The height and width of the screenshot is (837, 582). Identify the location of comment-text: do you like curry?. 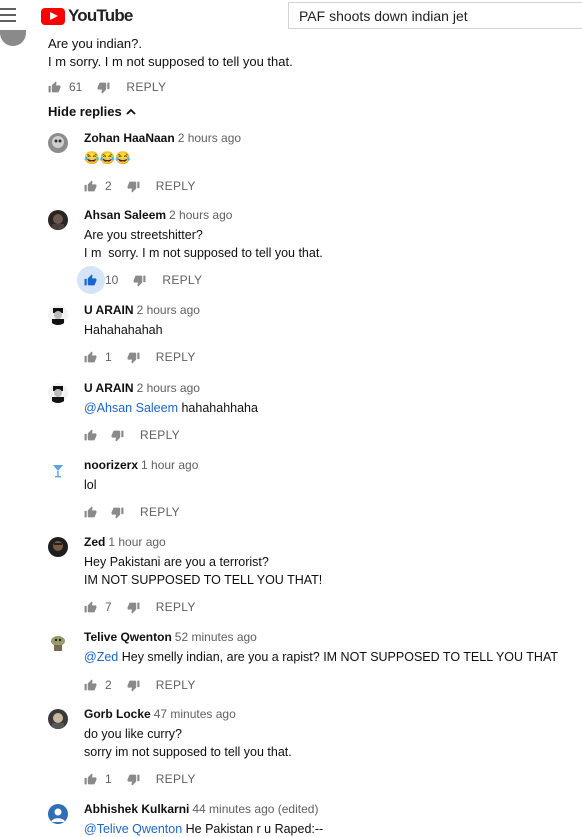
(133, 734).